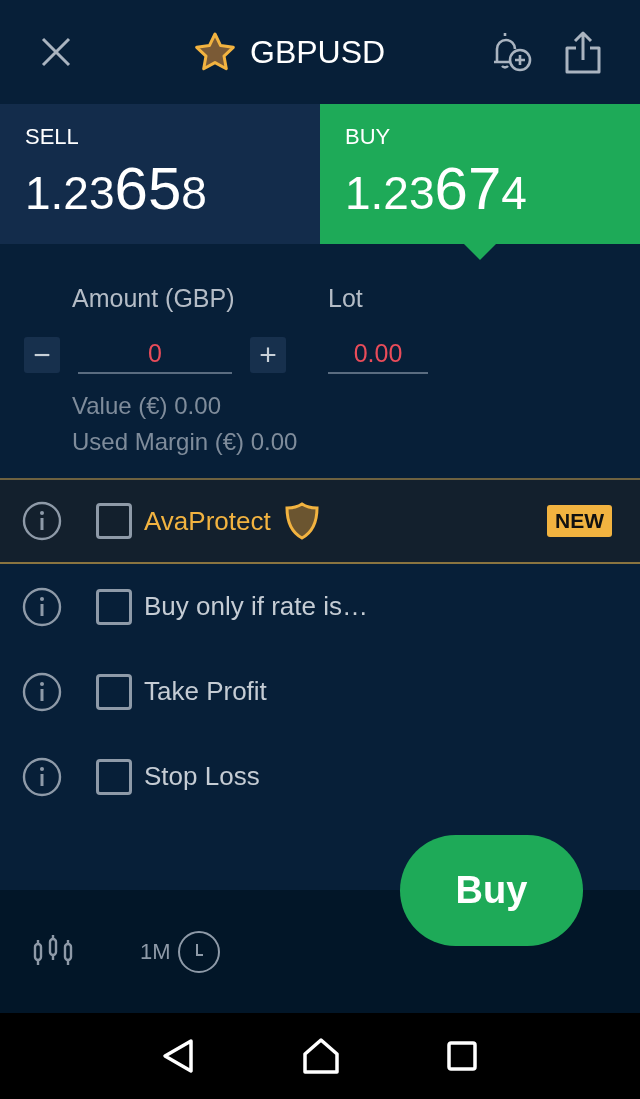 This screenshot has width=640, height=1099. I want to click on lot-label: Lot, so click(346, 298).